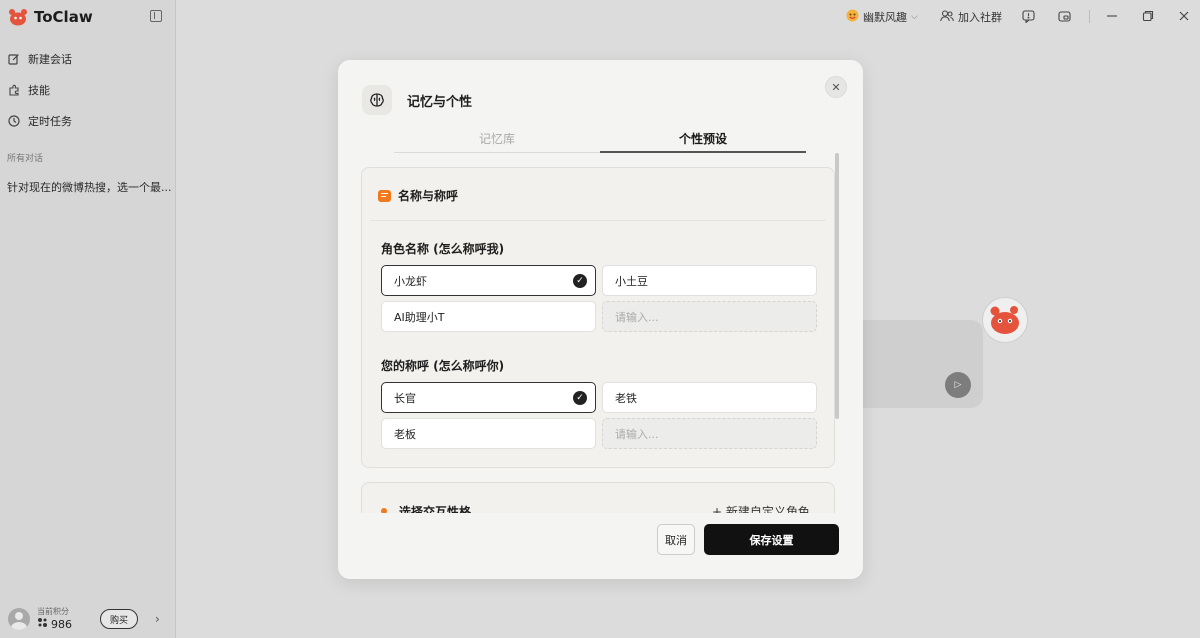 The height and width of the screenshot is (638, 1200). What do you see at coordinates (761, 508) in the screenshot?
I see `new-custom-role-button: + 新建自定义角色` at bounding box center [761, 508].